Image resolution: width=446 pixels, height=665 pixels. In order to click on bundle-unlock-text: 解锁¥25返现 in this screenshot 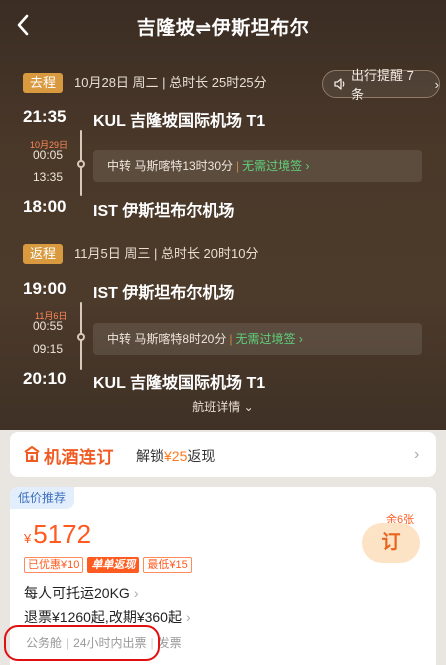, I will do `click(175, 456)`.